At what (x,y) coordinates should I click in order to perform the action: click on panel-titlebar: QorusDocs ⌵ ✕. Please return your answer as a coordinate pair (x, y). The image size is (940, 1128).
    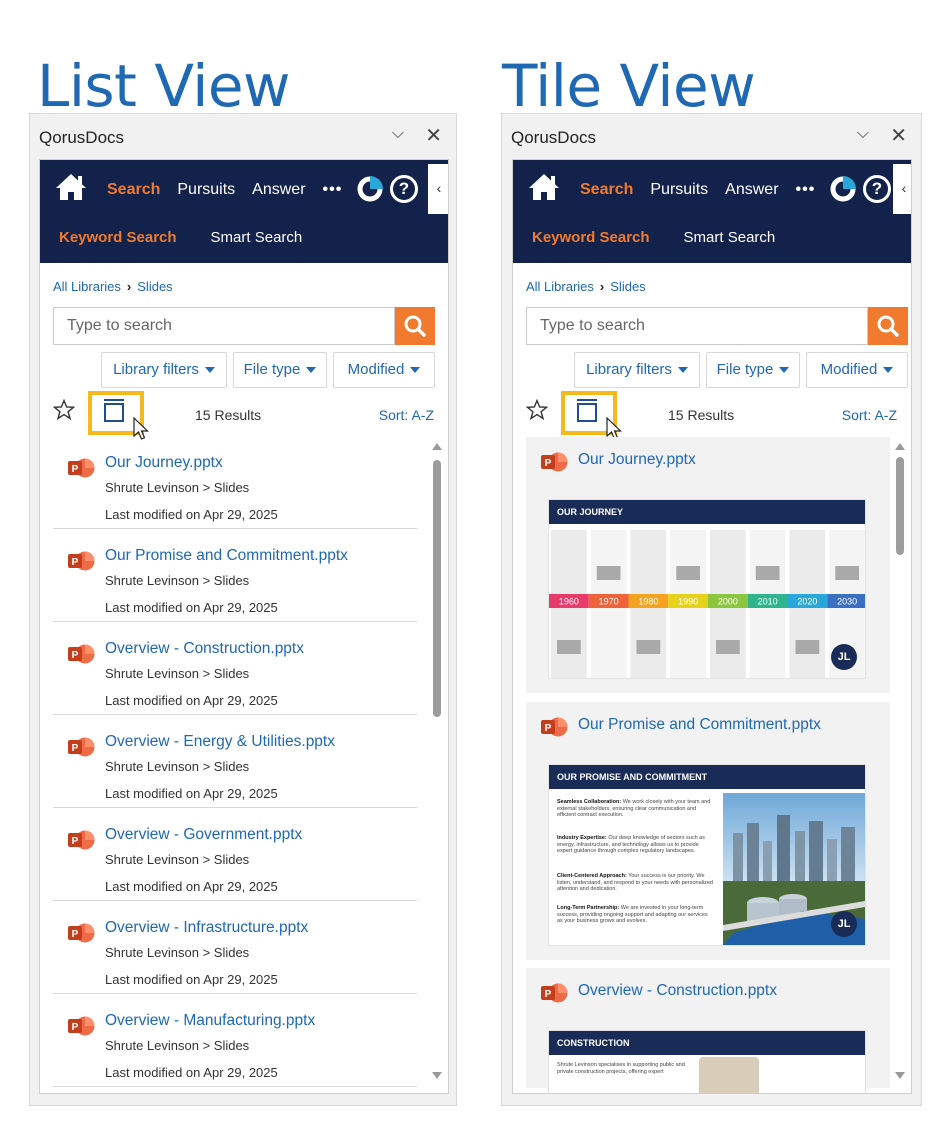
    Looking at the image, I should click on (711, 136).